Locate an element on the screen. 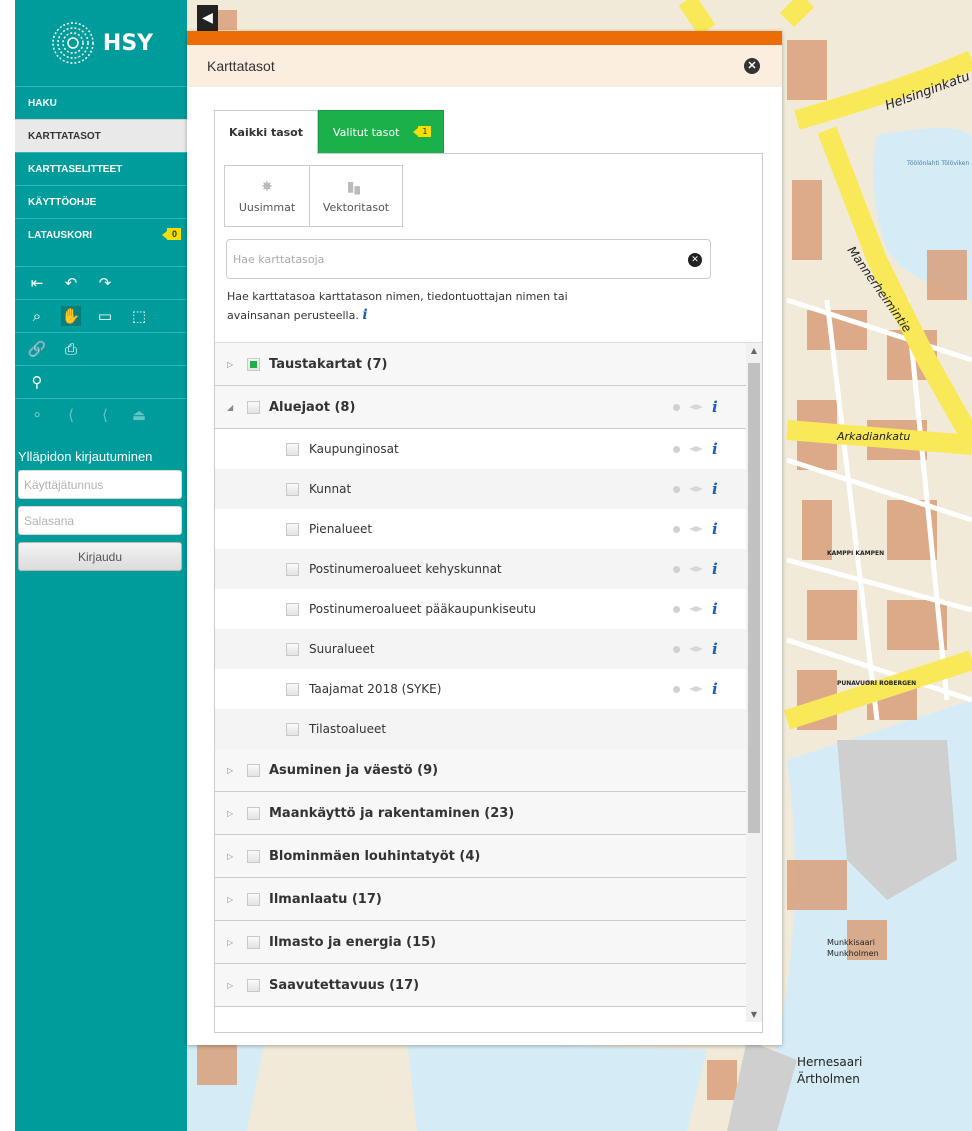 This screenshot has height=1131, width=972. layer-group-ilmasto: ▷ Ilmasto ja energia (15) is located at coordinates (480, 942).